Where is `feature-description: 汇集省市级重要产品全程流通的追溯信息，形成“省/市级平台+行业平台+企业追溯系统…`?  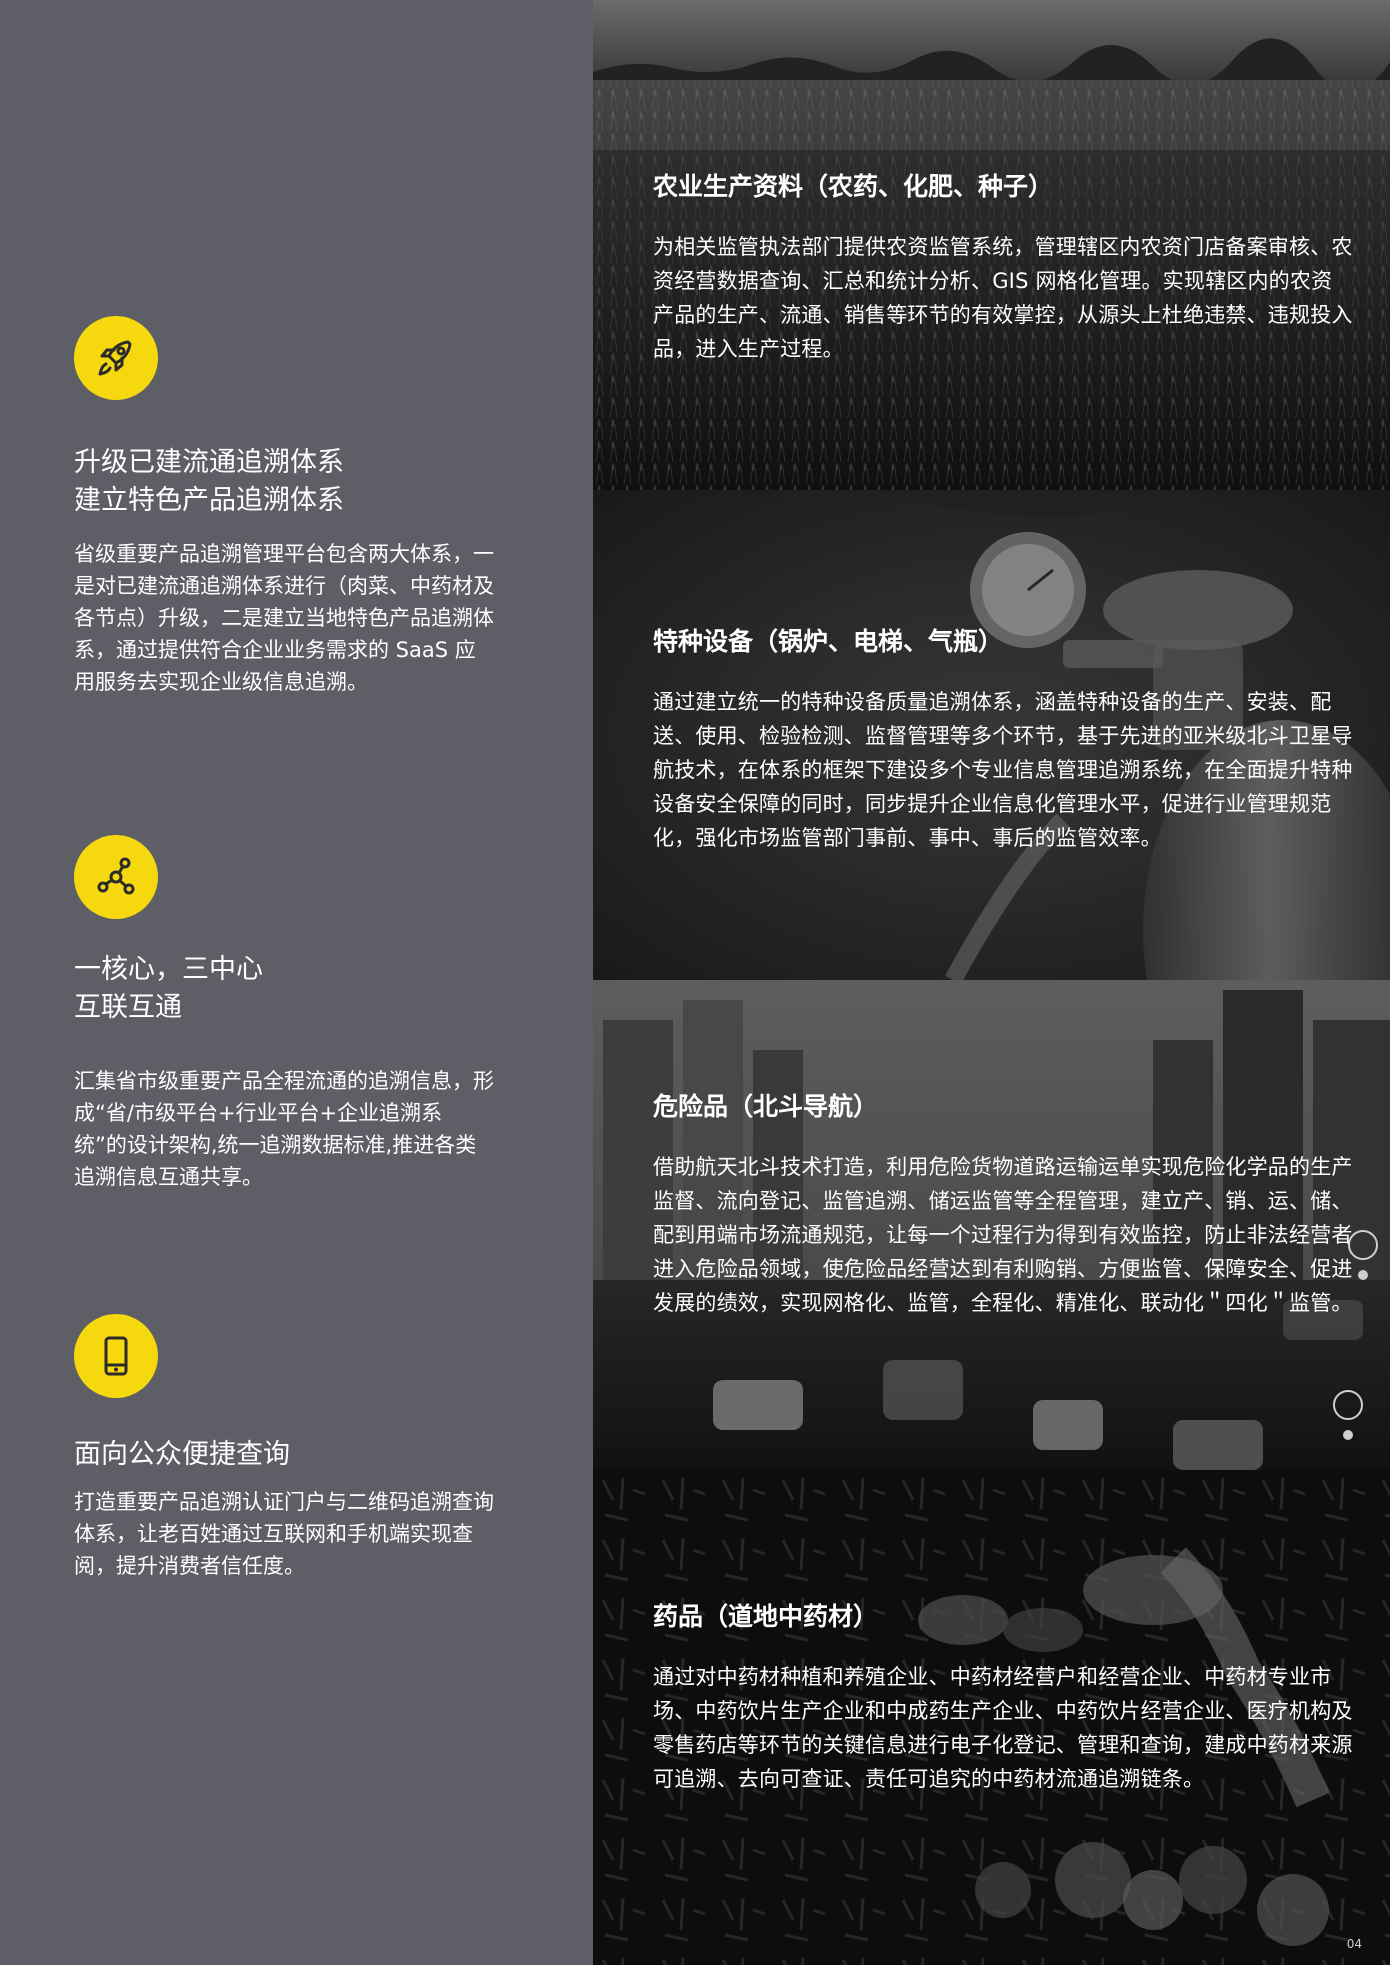 feature-description: 汇集省市级重要产品全程流通的追溯信息，形成“省/市级平台+行业平台+企业追溯系统… is located at coordinates (284, 1129).